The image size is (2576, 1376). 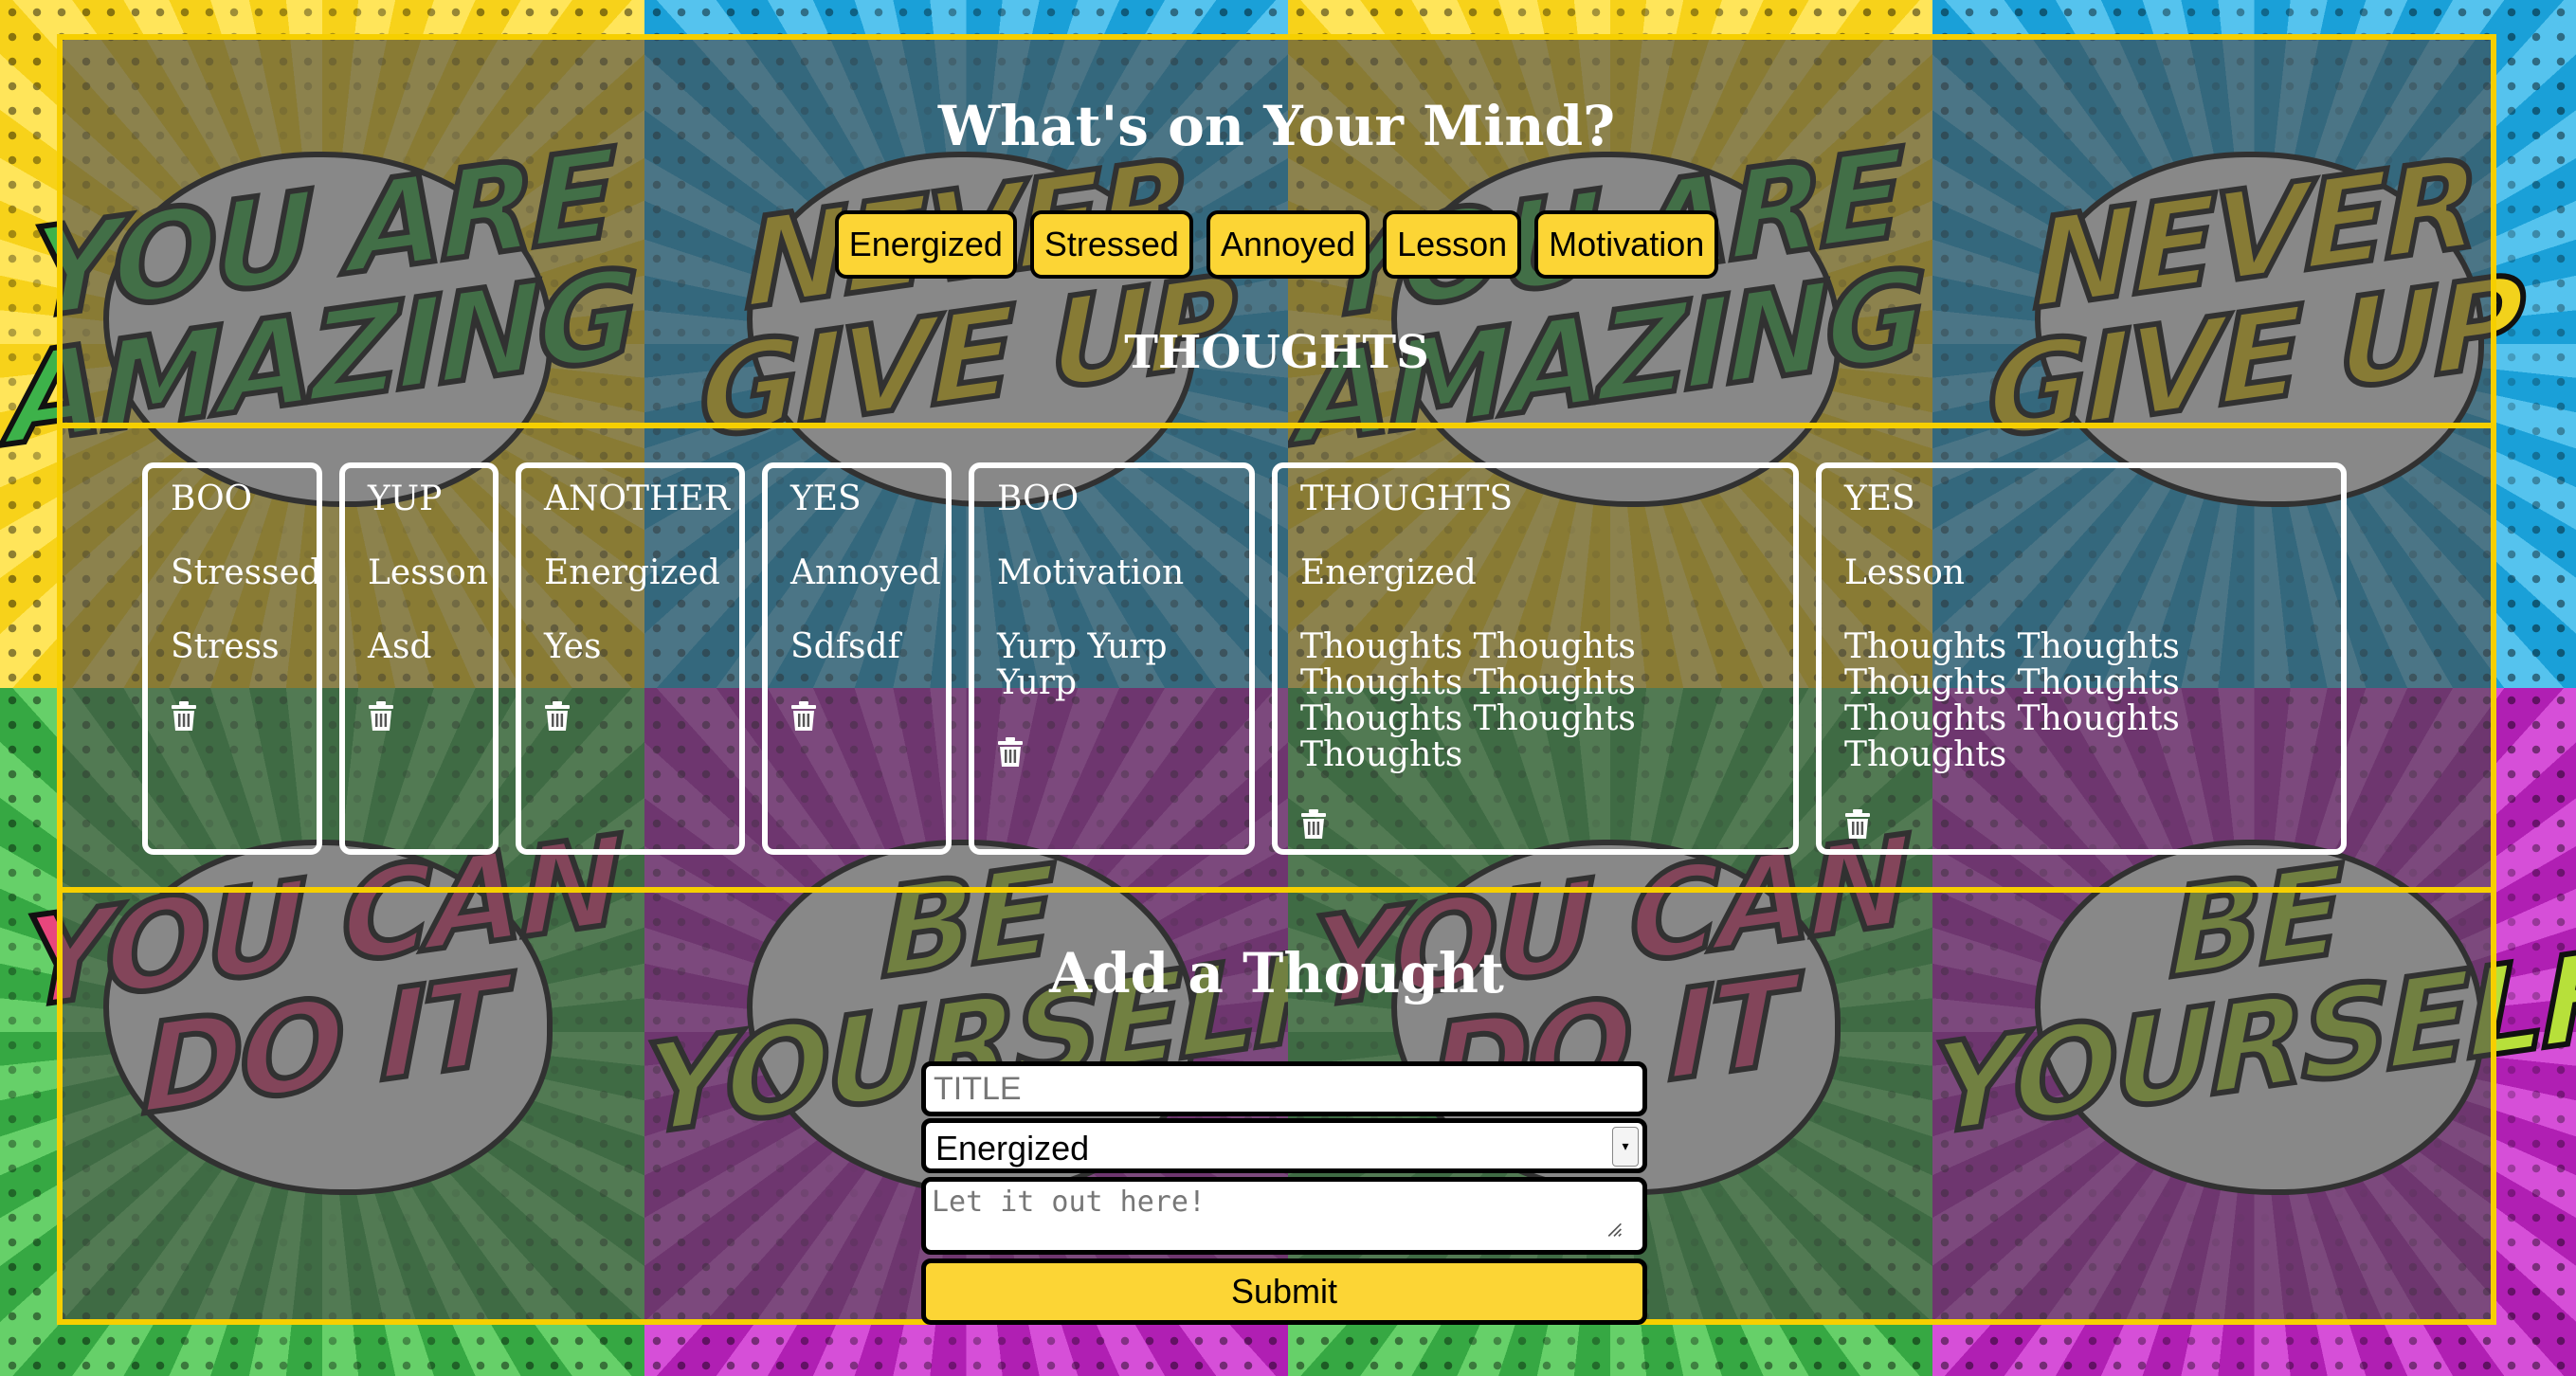 What do you see at coordinates (1082, 665) in the screenshot?
I see `card-body: Yurp Yurp Yurp` at bounding box center [1082, 665].